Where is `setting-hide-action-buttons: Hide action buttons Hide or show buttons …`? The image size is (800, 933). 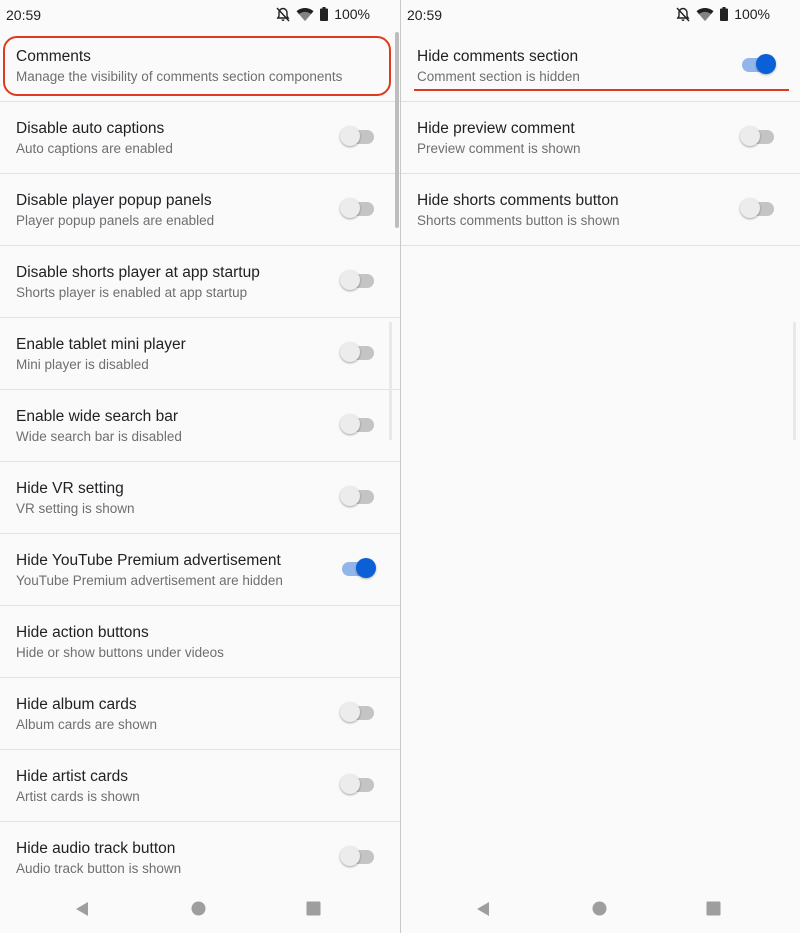 setting-hide-action-buttons: Hide action buttons Hide or show buttons … is located at coordinates (200, 642).